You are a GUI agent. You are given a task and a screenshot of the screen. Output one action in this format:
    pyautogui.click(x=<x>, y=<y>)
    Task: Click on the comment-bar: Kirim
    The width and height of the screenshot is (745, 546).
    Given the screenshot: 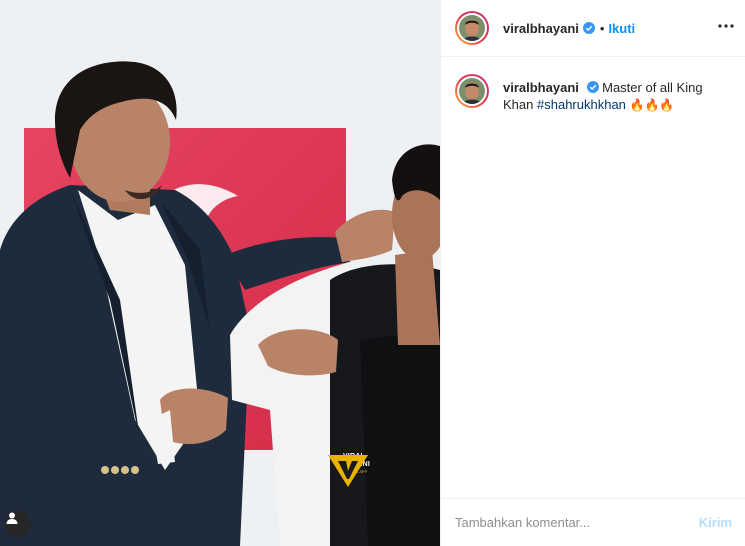 What is the action you would take?
    pyautogui.click(x=593, y=522)
    